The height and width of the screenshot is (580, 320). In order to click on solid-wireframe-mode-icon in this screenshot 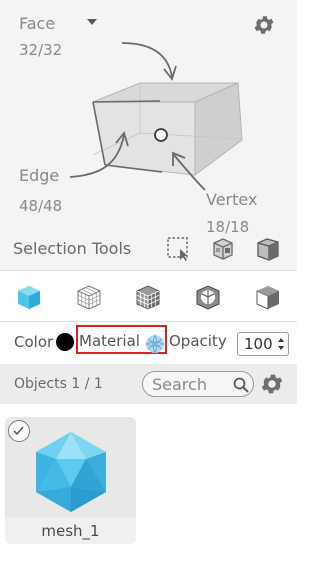, I will do `click(148, 297)`.